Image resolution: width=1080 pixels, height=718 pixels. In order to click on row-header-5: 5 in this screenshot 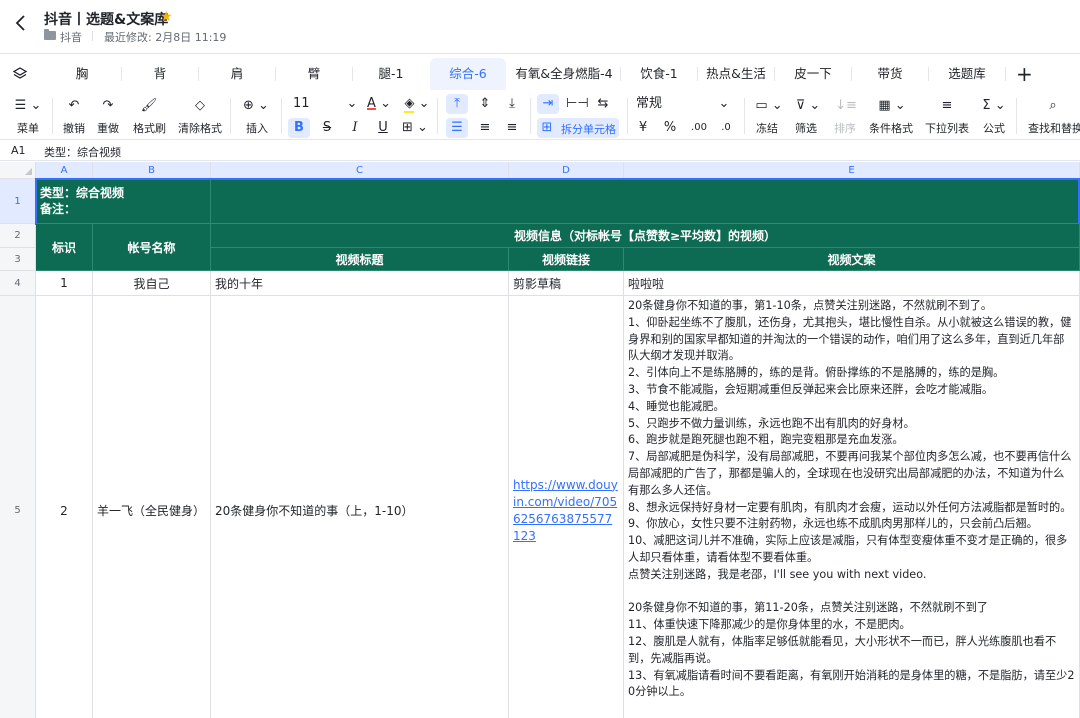, I will do `click(18, 507)`.